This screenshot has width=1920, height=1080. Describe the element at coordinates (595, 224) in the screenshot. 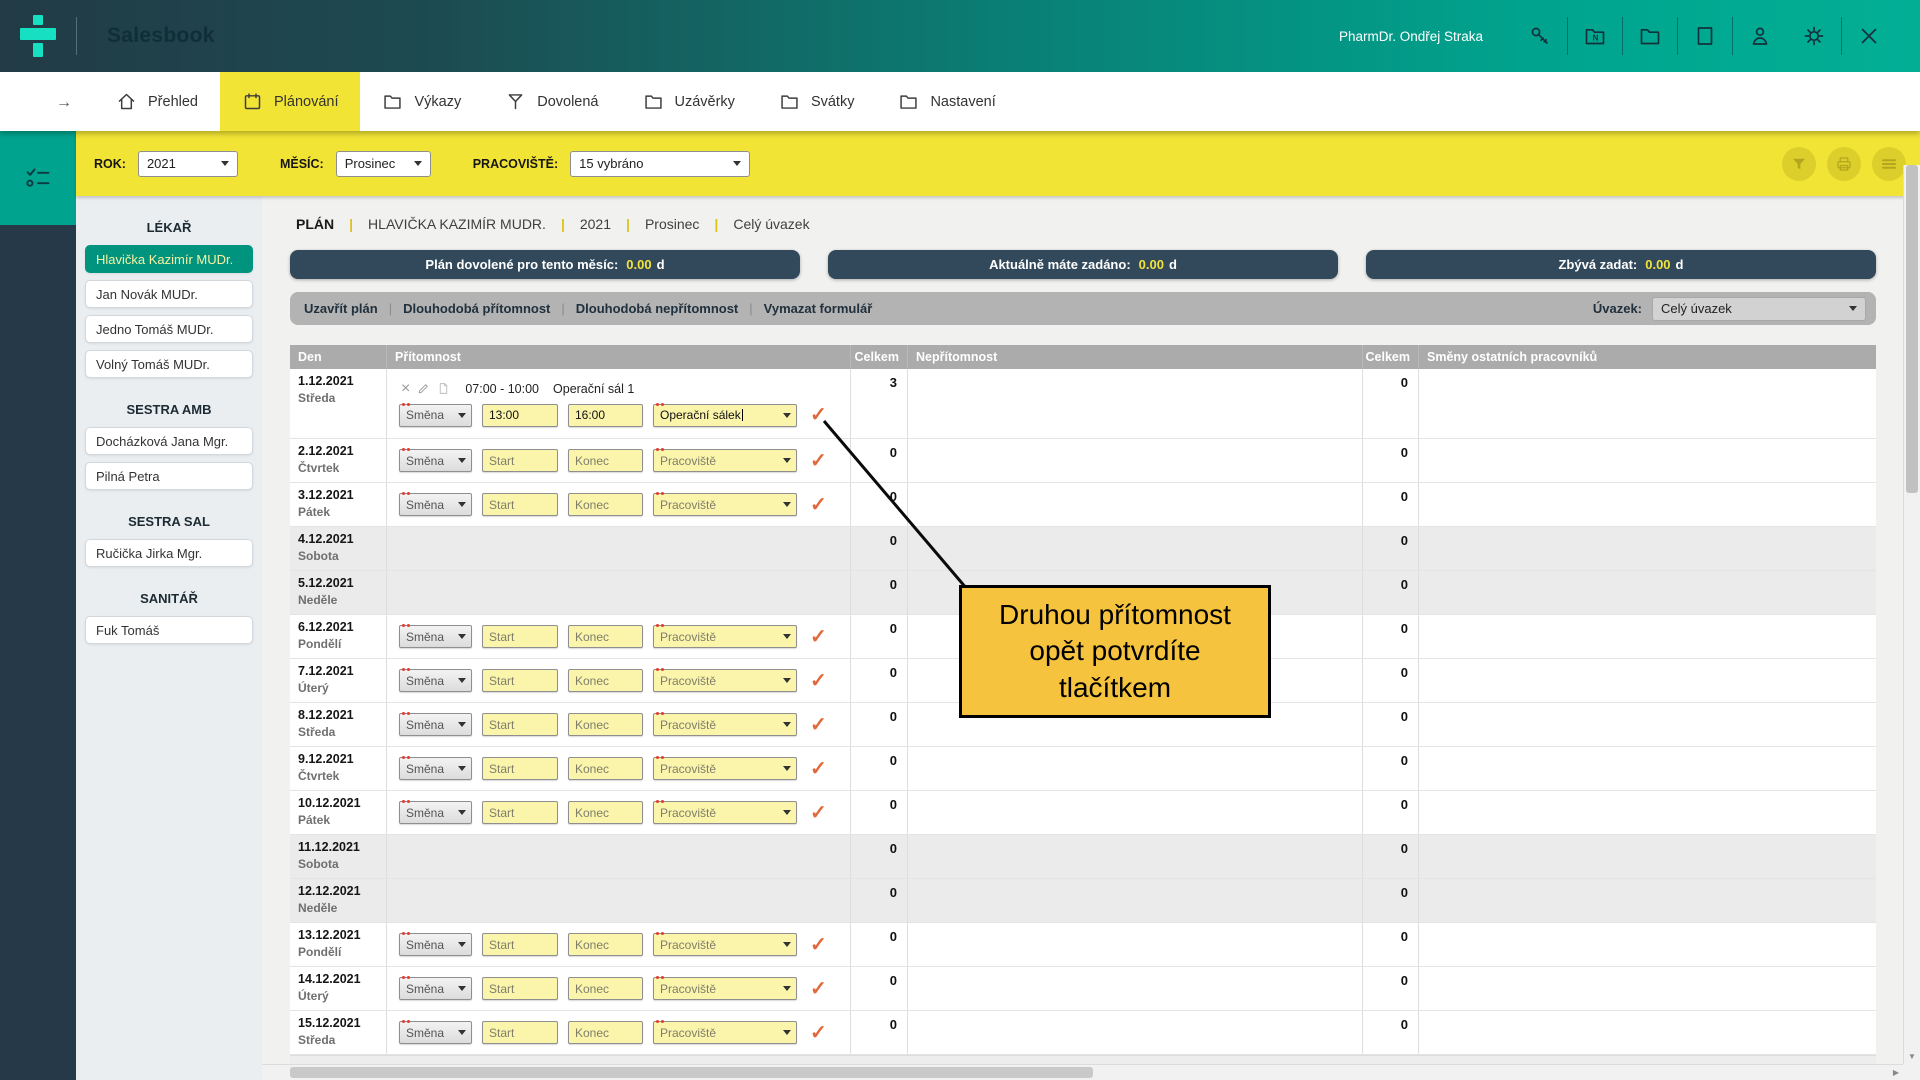

I see `breadcrumb-item: 2021` at that location.